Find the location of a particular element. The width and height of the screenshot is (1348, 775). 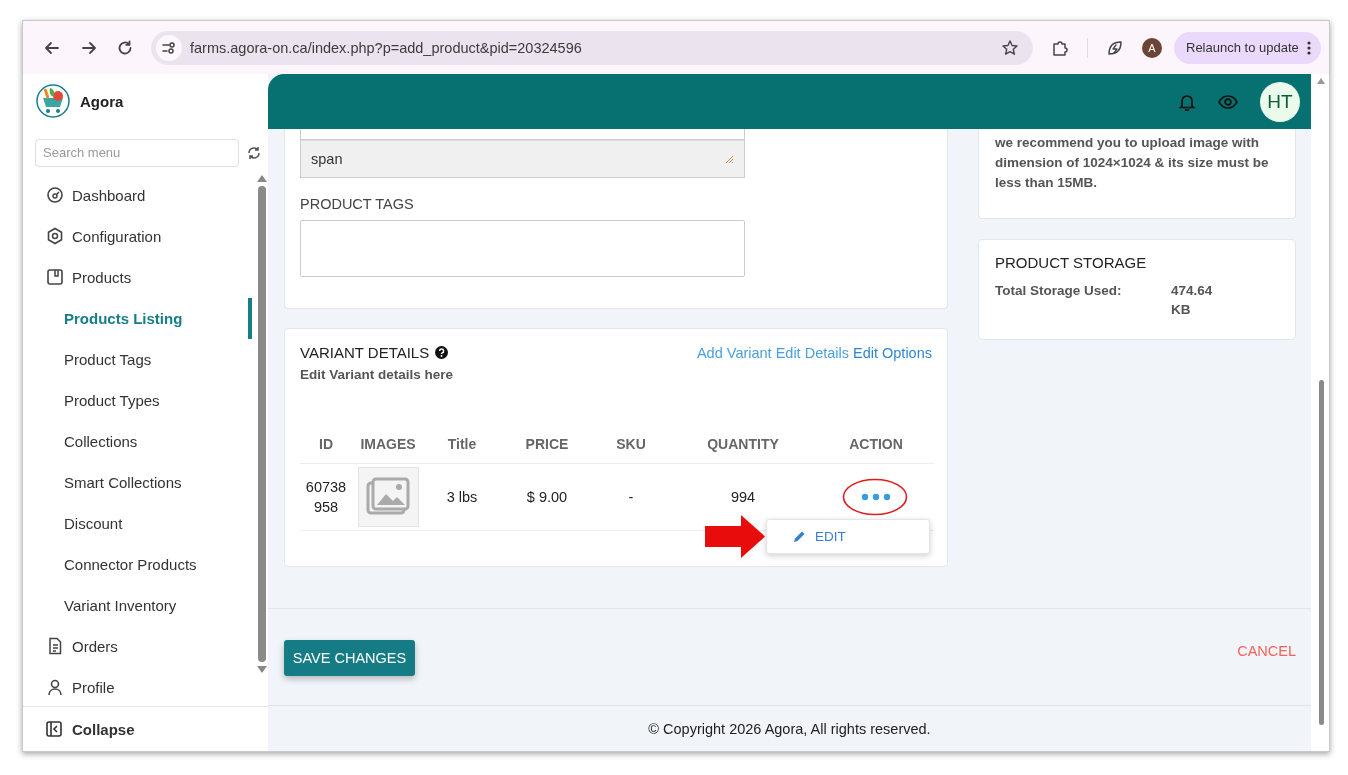

table-cell: $ 9.00 is located at coordinates (547, 497).